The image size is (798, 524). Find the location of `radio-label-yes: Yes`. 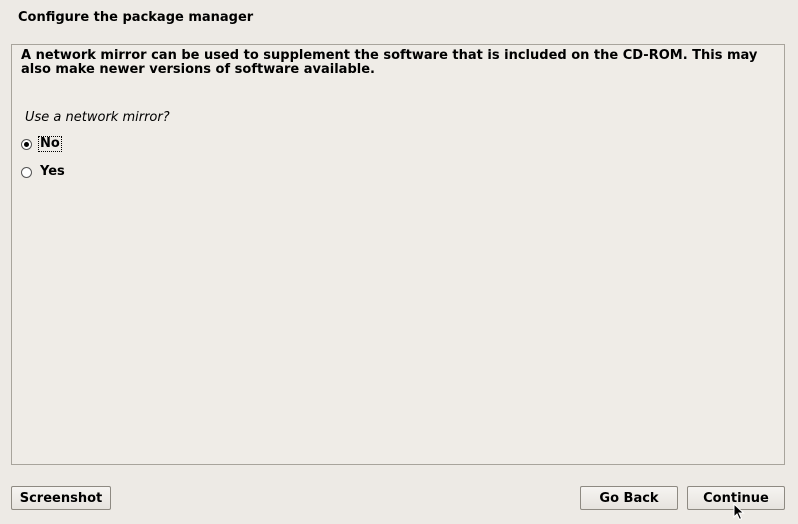

radio-label-yes: Yes is located at coordinates (52, 172).